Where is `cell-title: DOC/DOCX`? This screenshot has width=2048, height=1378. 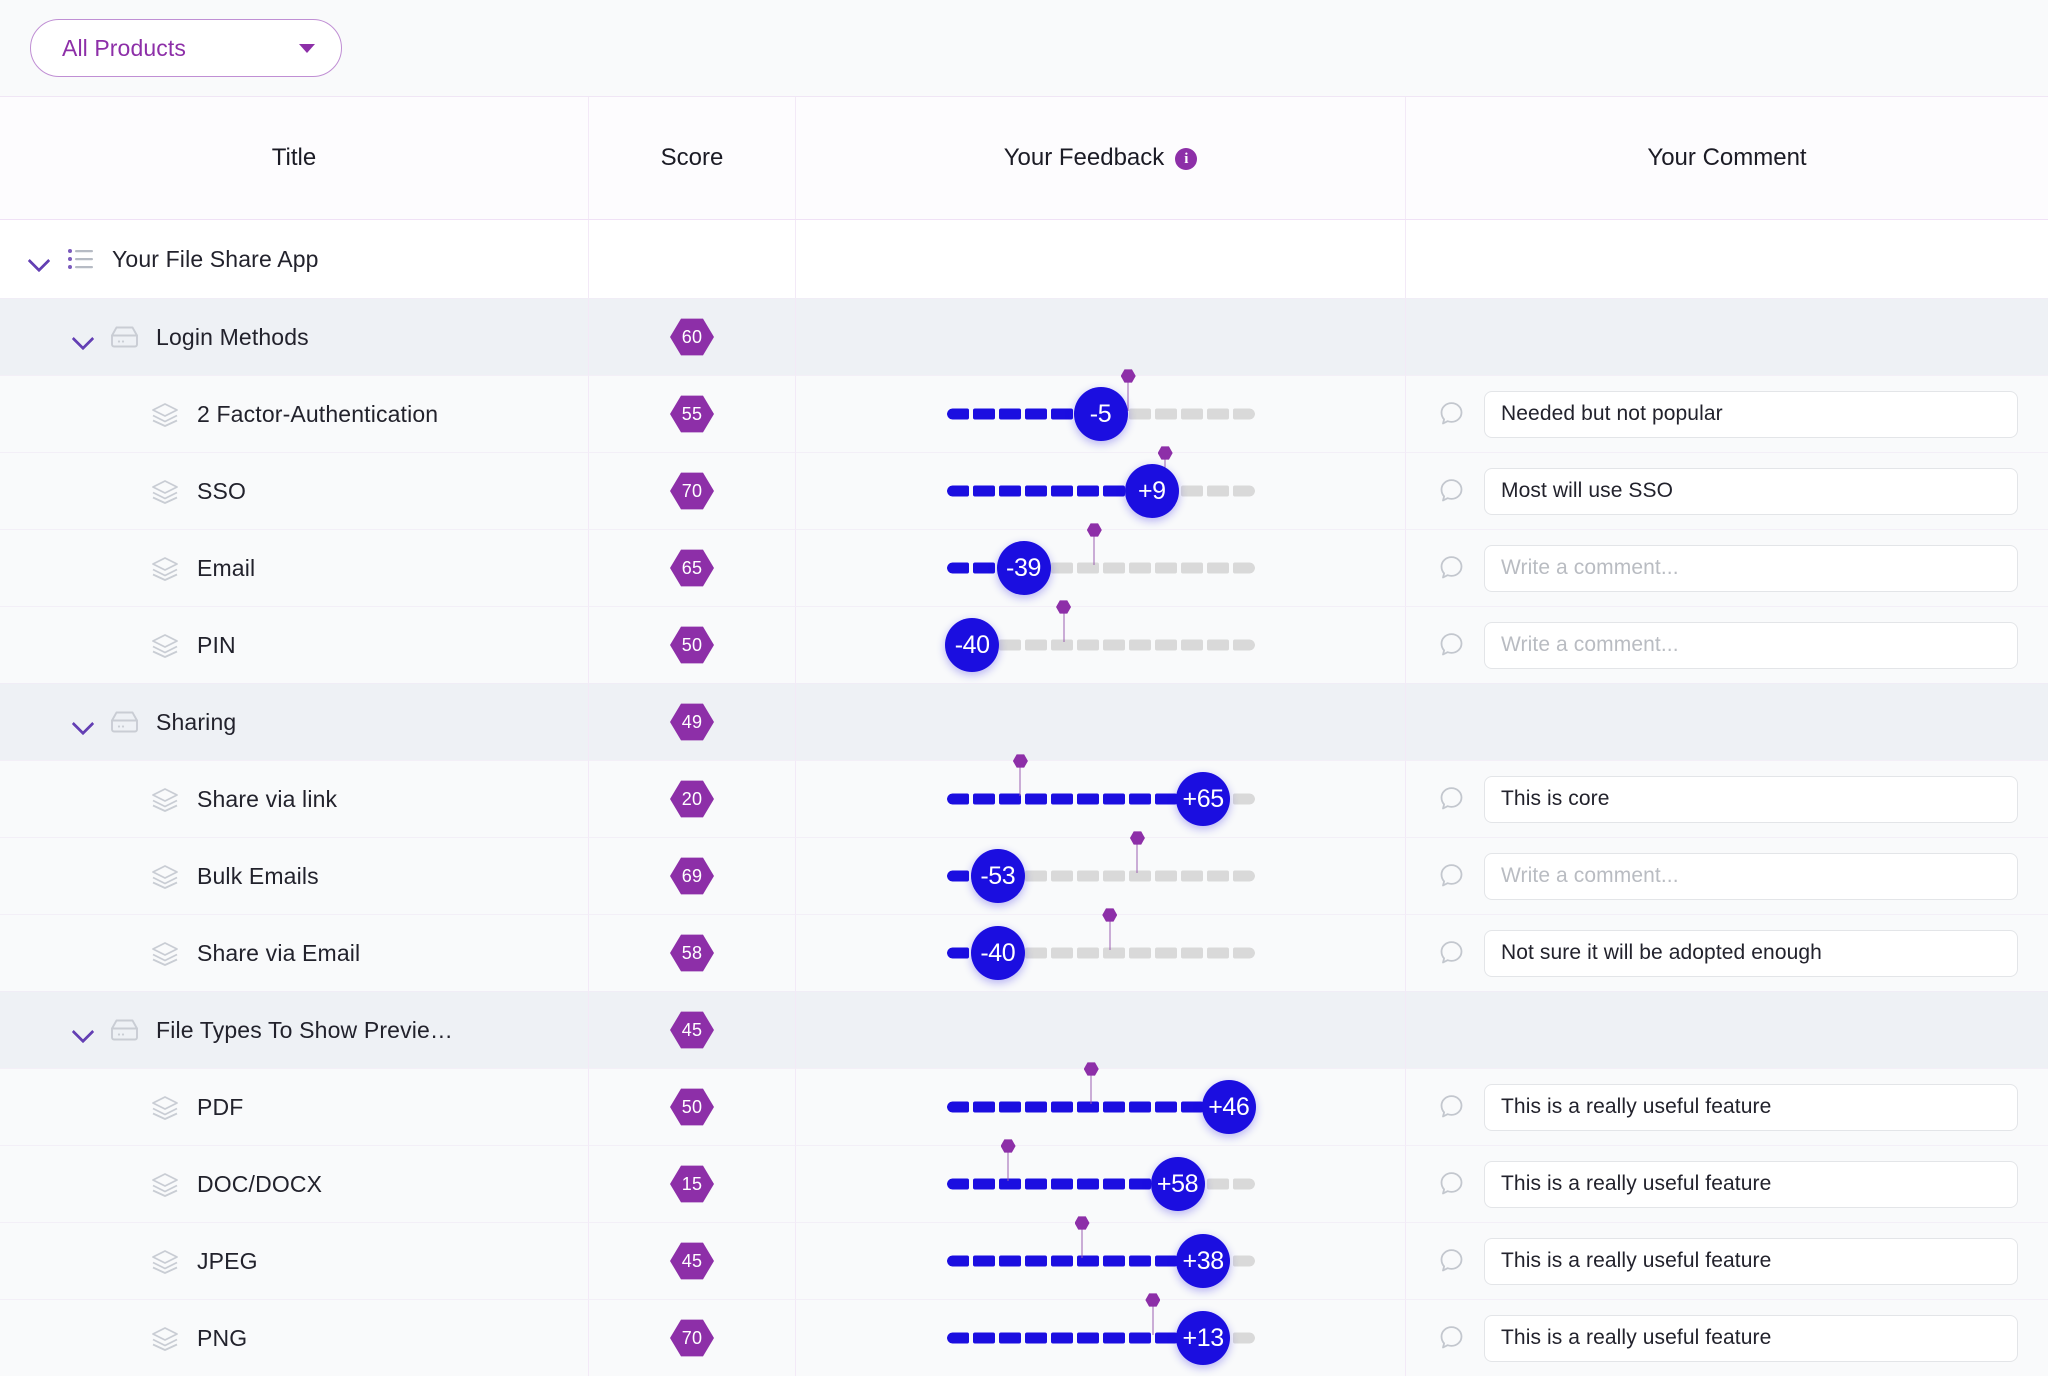 cell-title: DOC/DOCX is located at coordinates (294, 1183).